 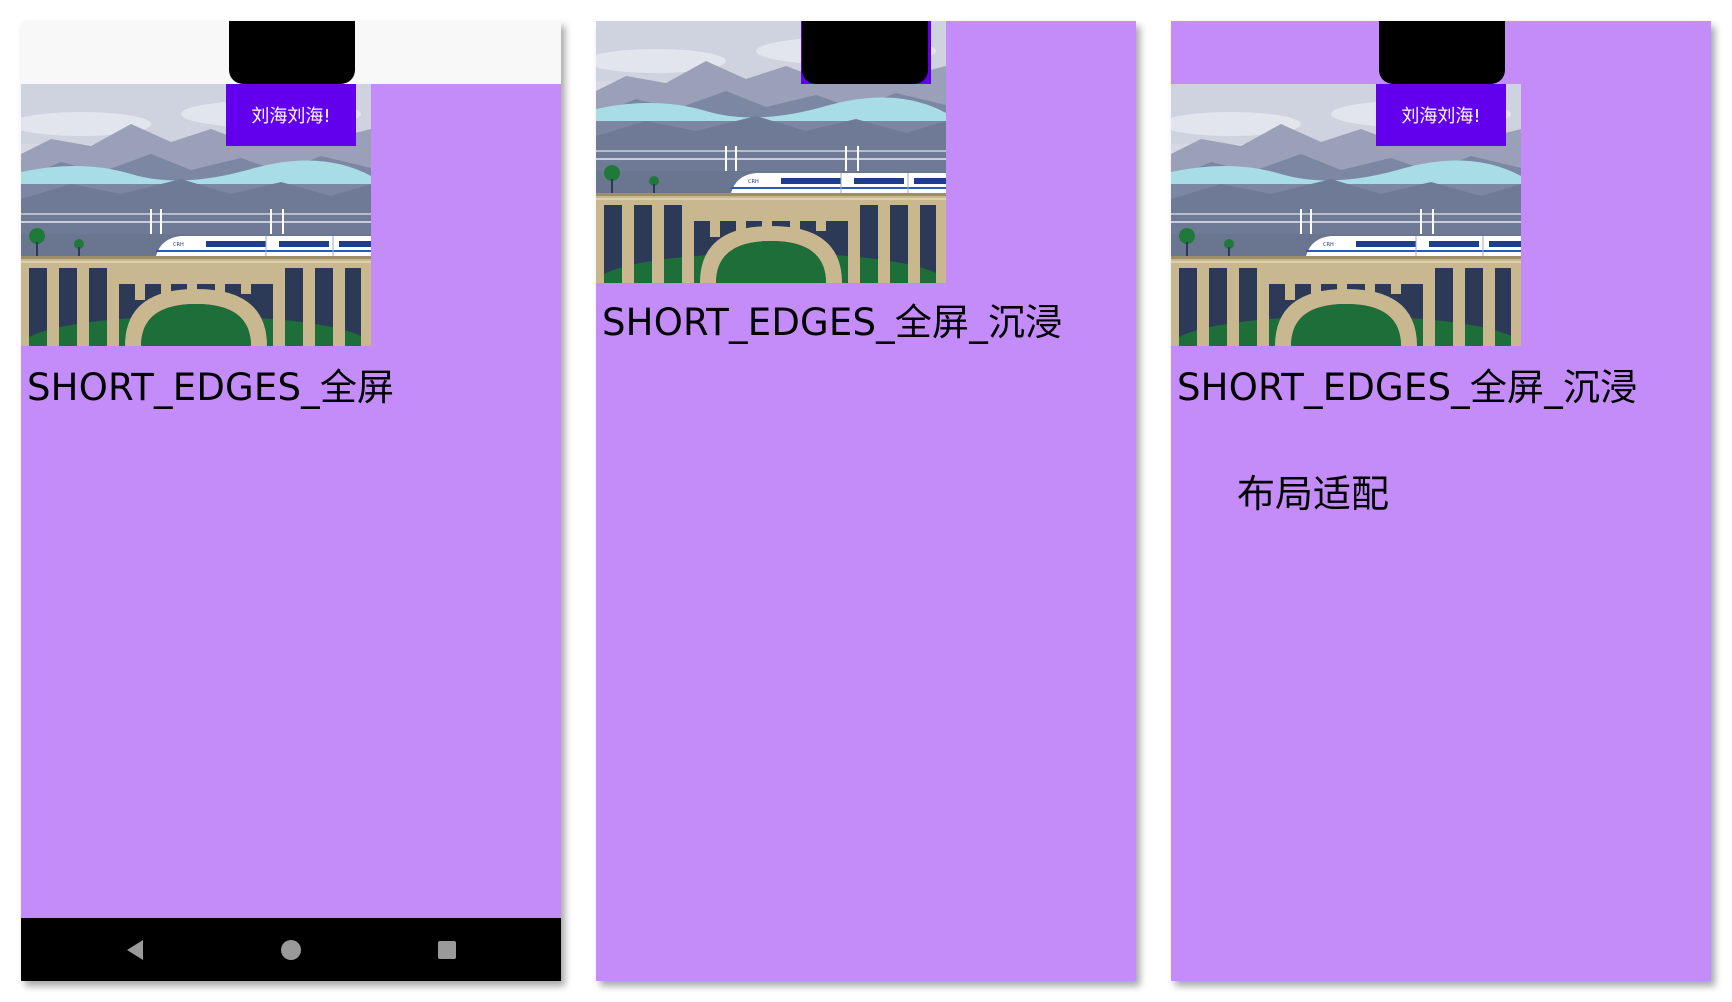 I want to click on layout-adaptation-label: 布局适配, so click(x=1313, y=494).